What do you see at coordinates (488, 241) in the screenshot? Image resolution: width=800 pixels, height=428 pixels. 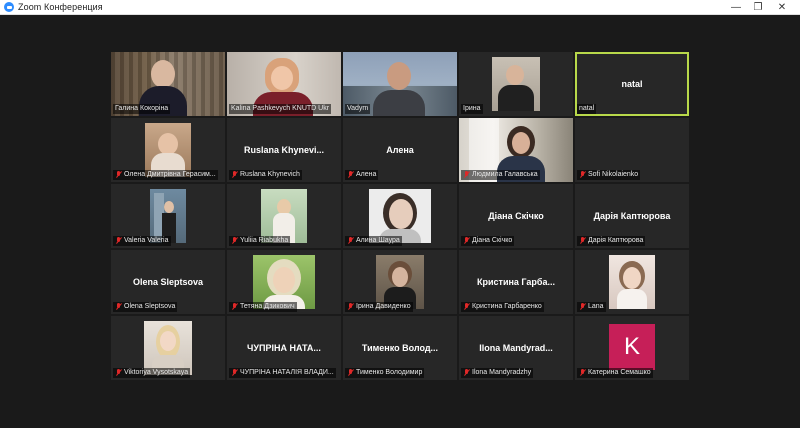 I see `participant-name: Діана Скічко` at bounding box center [488, 241].